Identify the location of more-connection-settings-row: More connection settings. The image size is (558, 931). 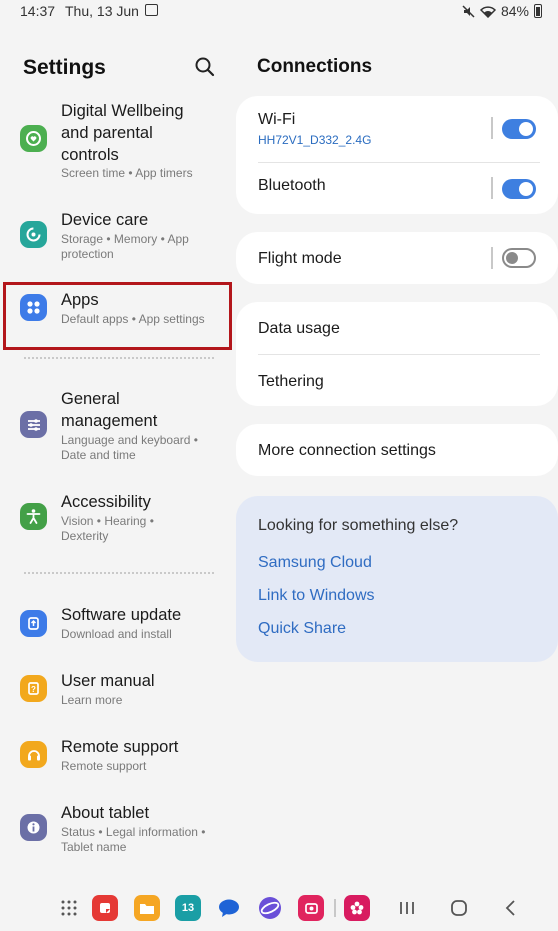
(397, 450).